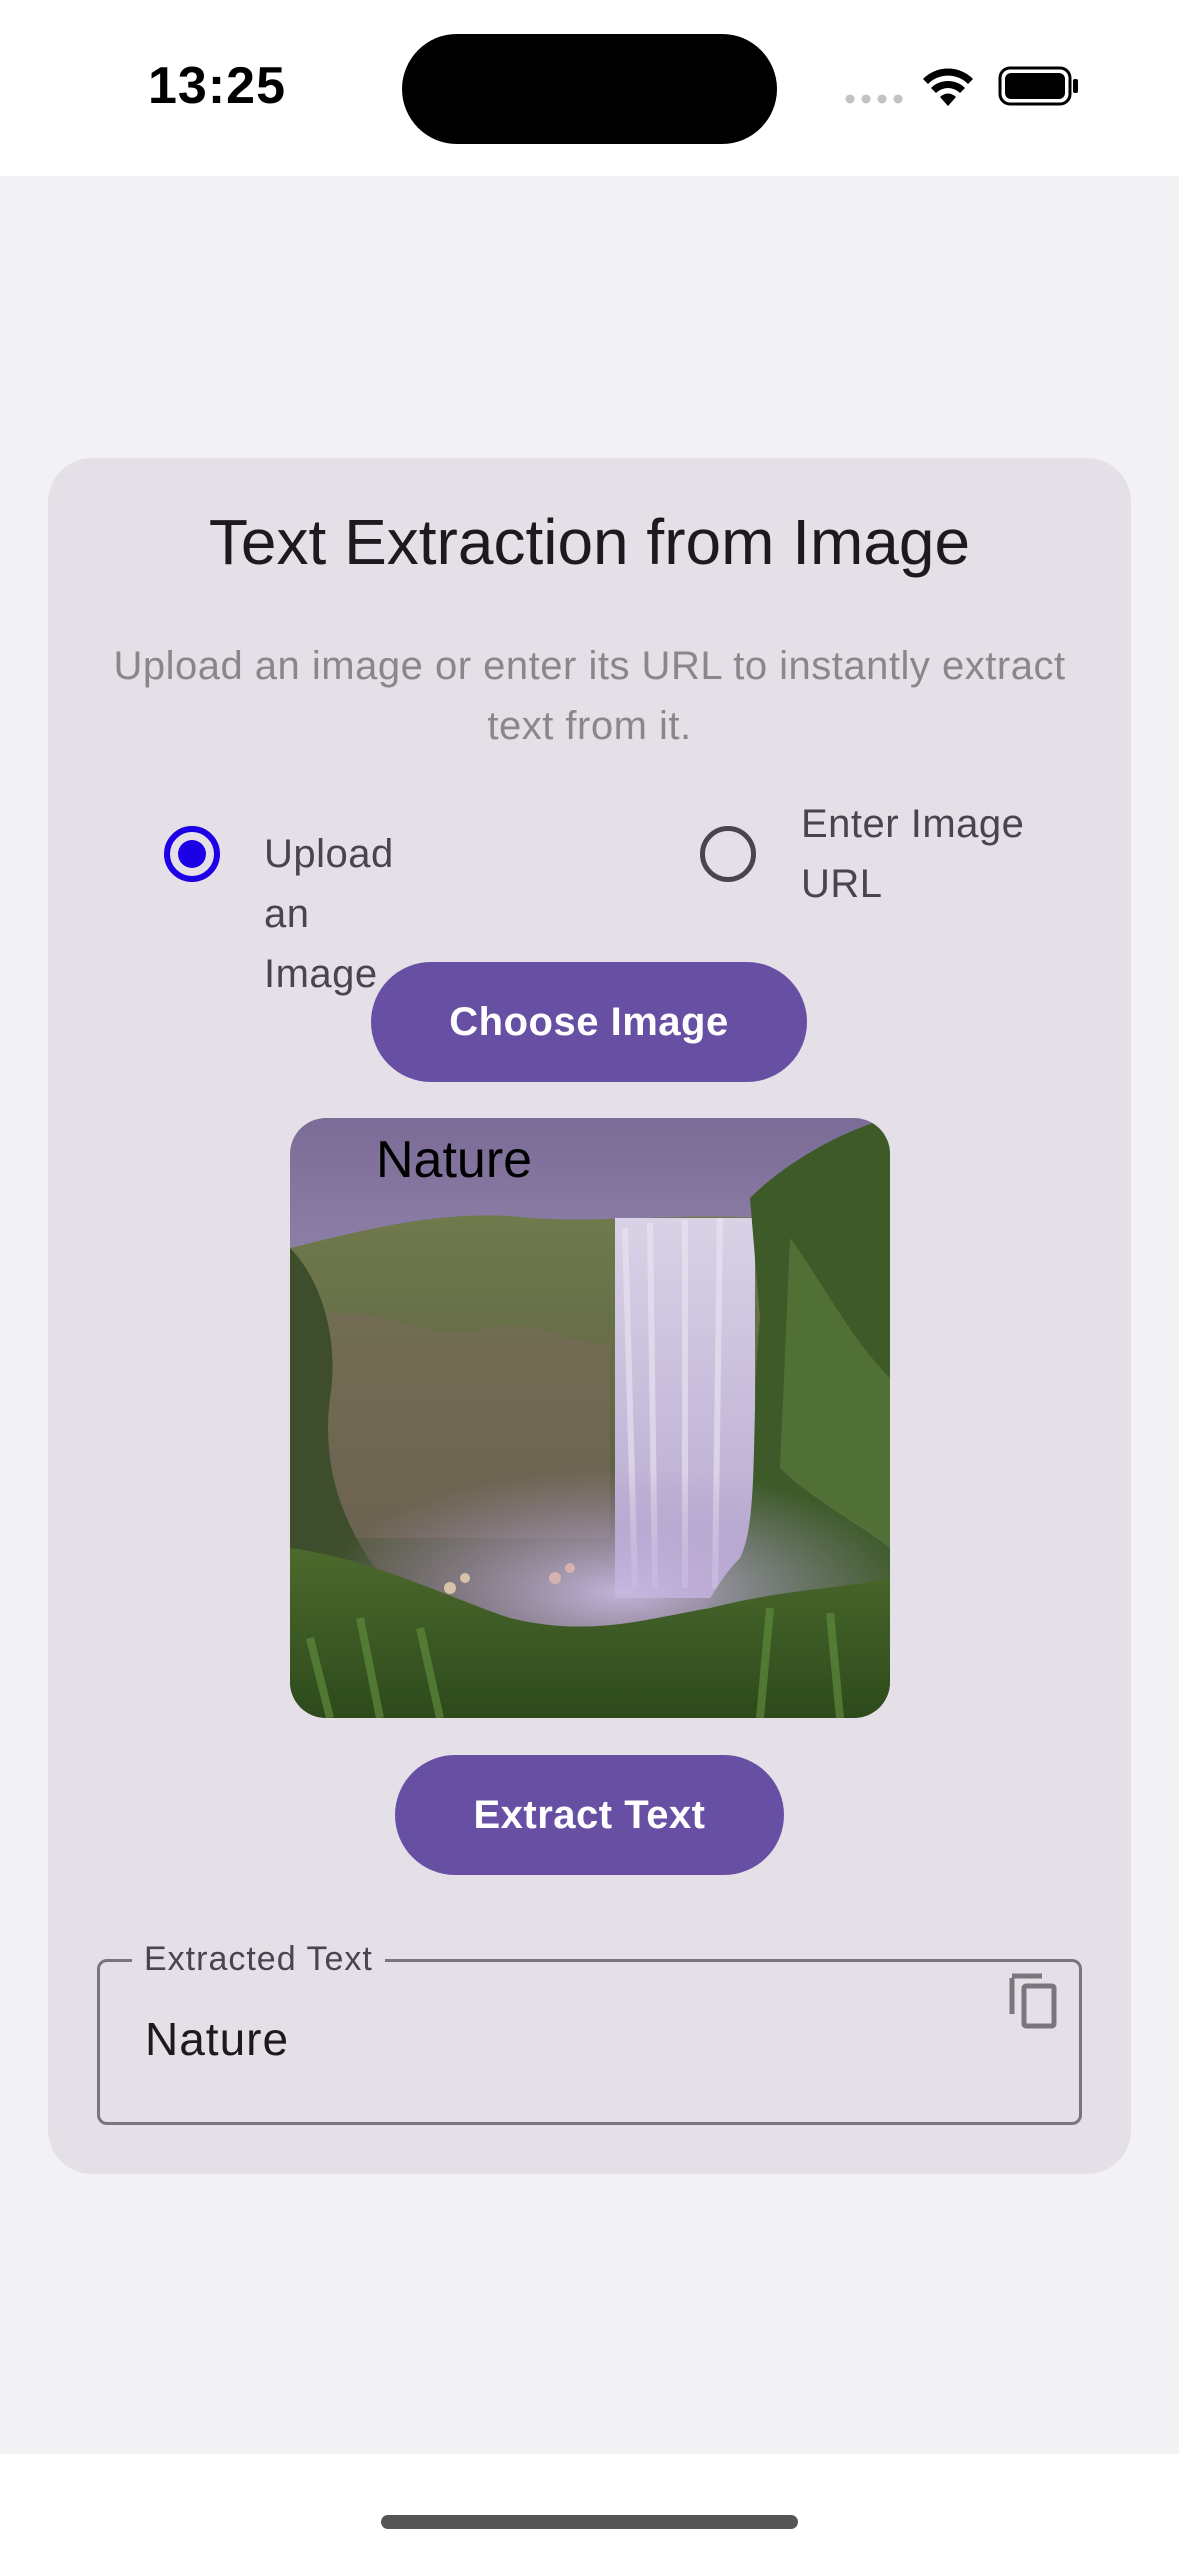  What do you see at coordinates (589, 542) in the screenshot?
I see `page-title: Text Extraction from Image` at bounding box center [589, 542].